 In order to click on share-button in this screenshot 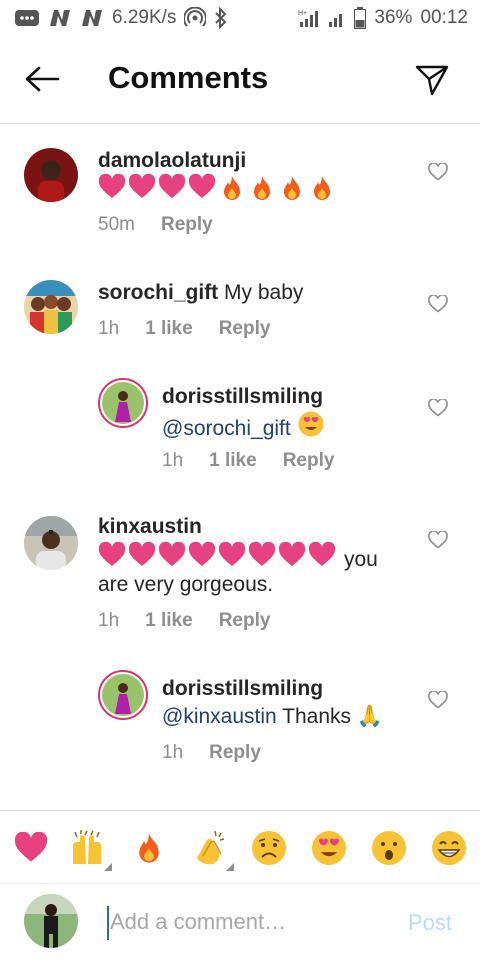, I will do `click(432, 80)`.